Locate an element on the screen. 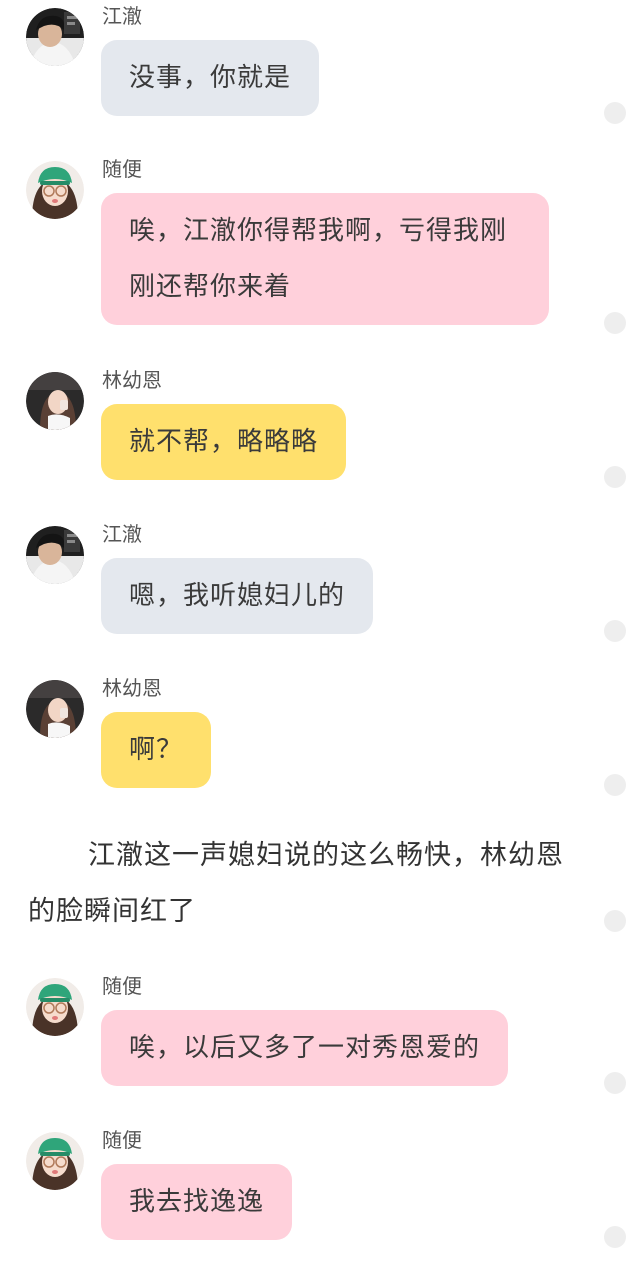  narration-text: 江澈这一声媳妇说的这么畅快，林幼恩的脸瞬间红了 is located at coordinates (296, 883).